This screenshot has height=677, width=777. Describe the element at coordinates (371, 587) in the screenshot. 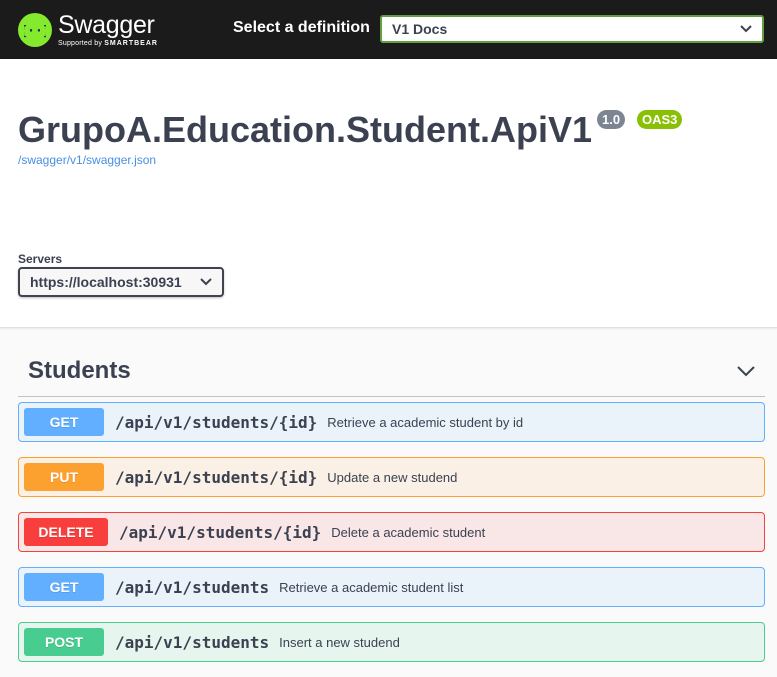

I see `operation-summary: Retrieve a academic student list` at that location.